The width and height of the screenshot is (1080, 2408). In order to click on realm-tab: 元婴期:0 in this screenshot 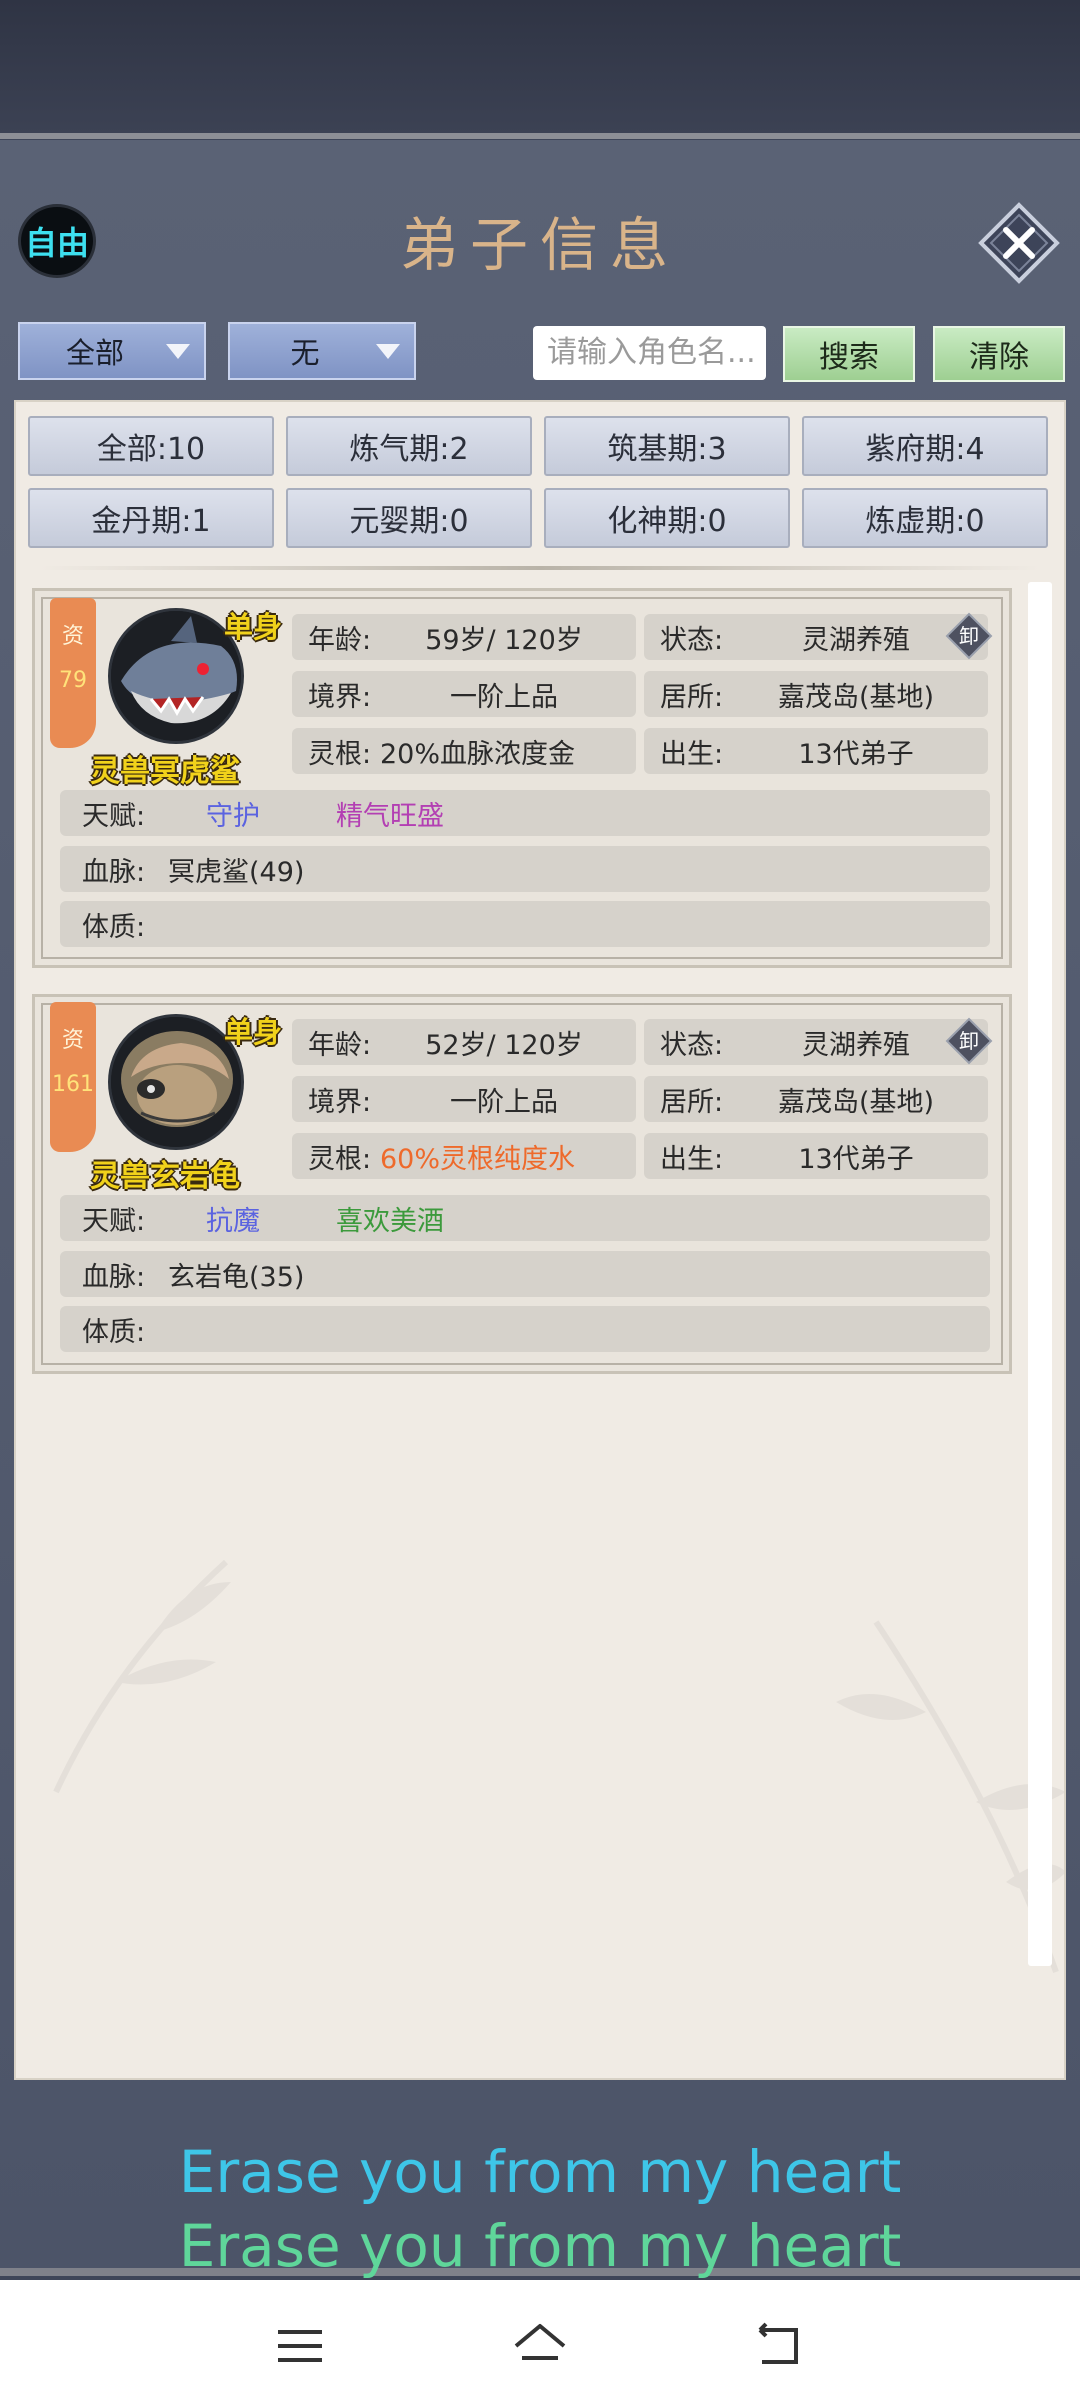, I will do `click(409, 518)`.